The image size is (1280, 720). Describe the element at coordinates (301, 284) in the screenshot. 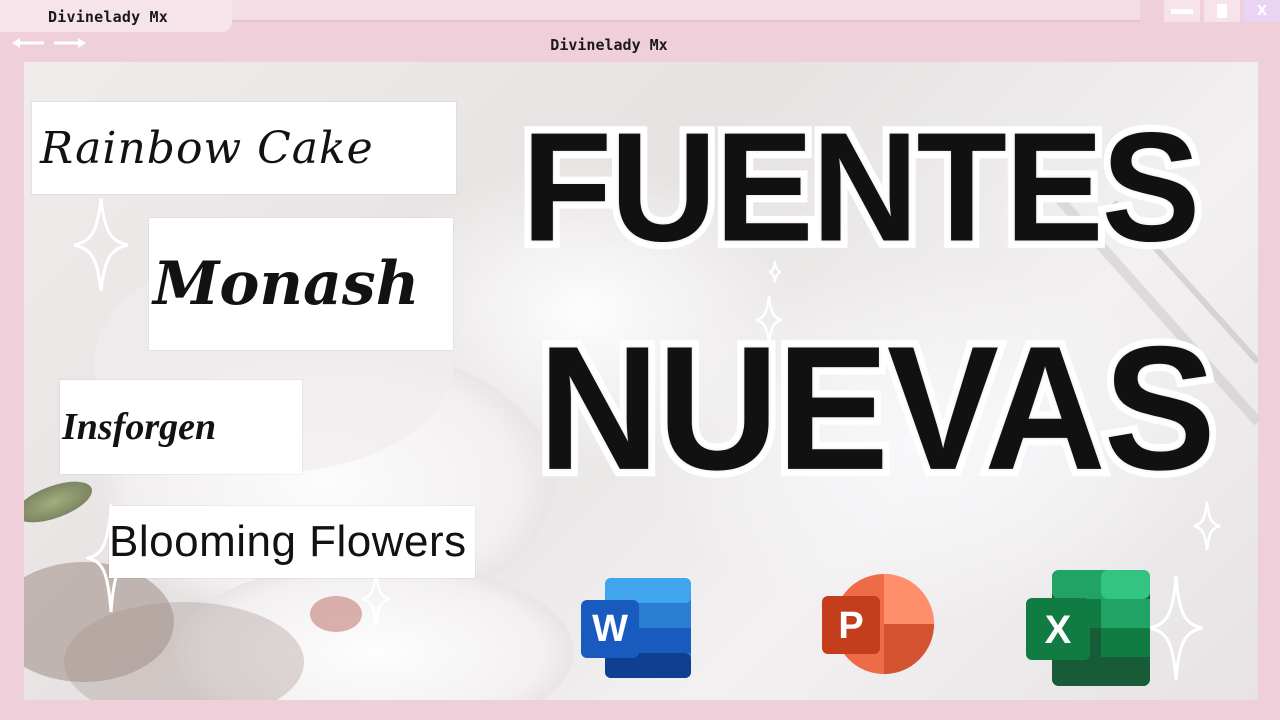

I see `font-label-monash: Monash` at that location.